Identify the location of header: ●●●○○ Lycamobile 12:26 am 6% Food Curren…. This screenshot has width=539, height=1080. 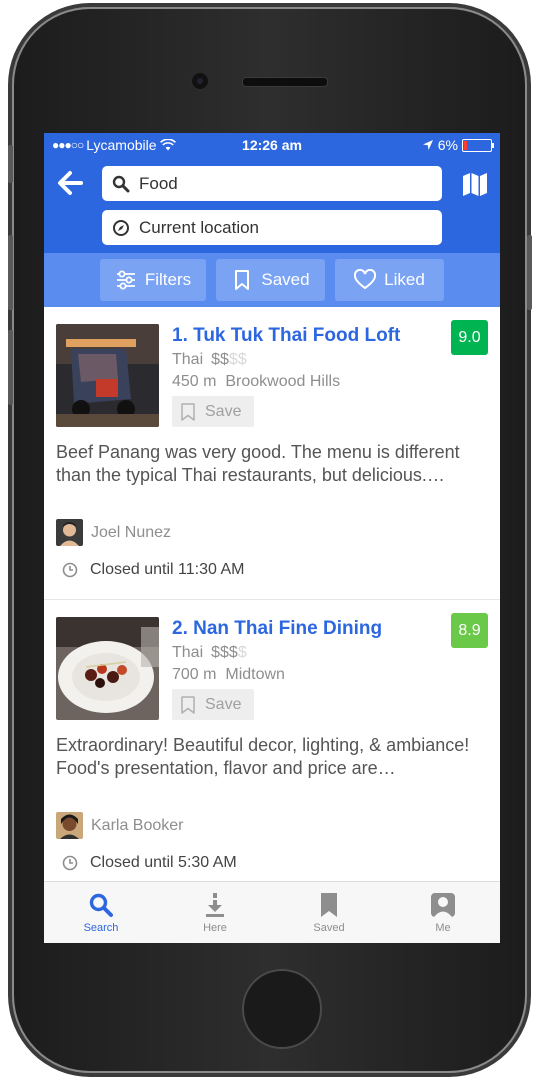
(272, 193).